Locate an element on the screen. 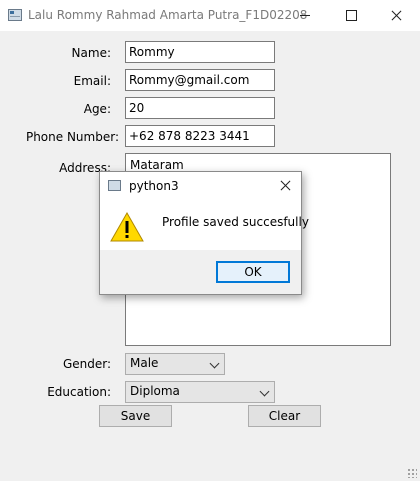  dialog-message: Profile saved succesfully is located at coordinates (235, 222).